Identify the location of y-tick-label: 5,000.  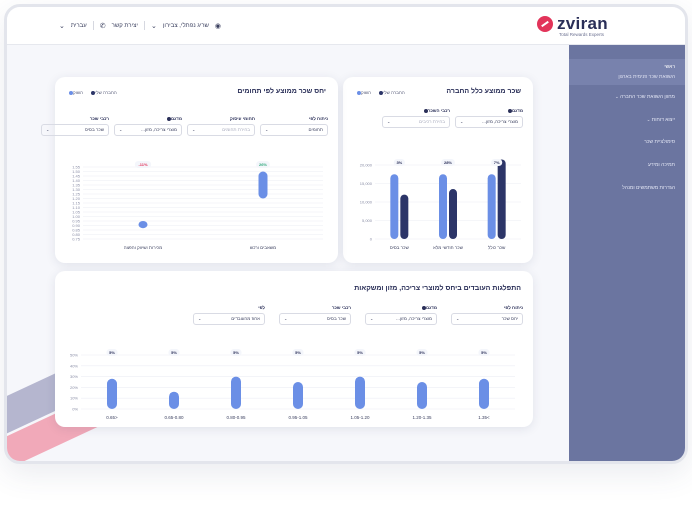
(367, 220).